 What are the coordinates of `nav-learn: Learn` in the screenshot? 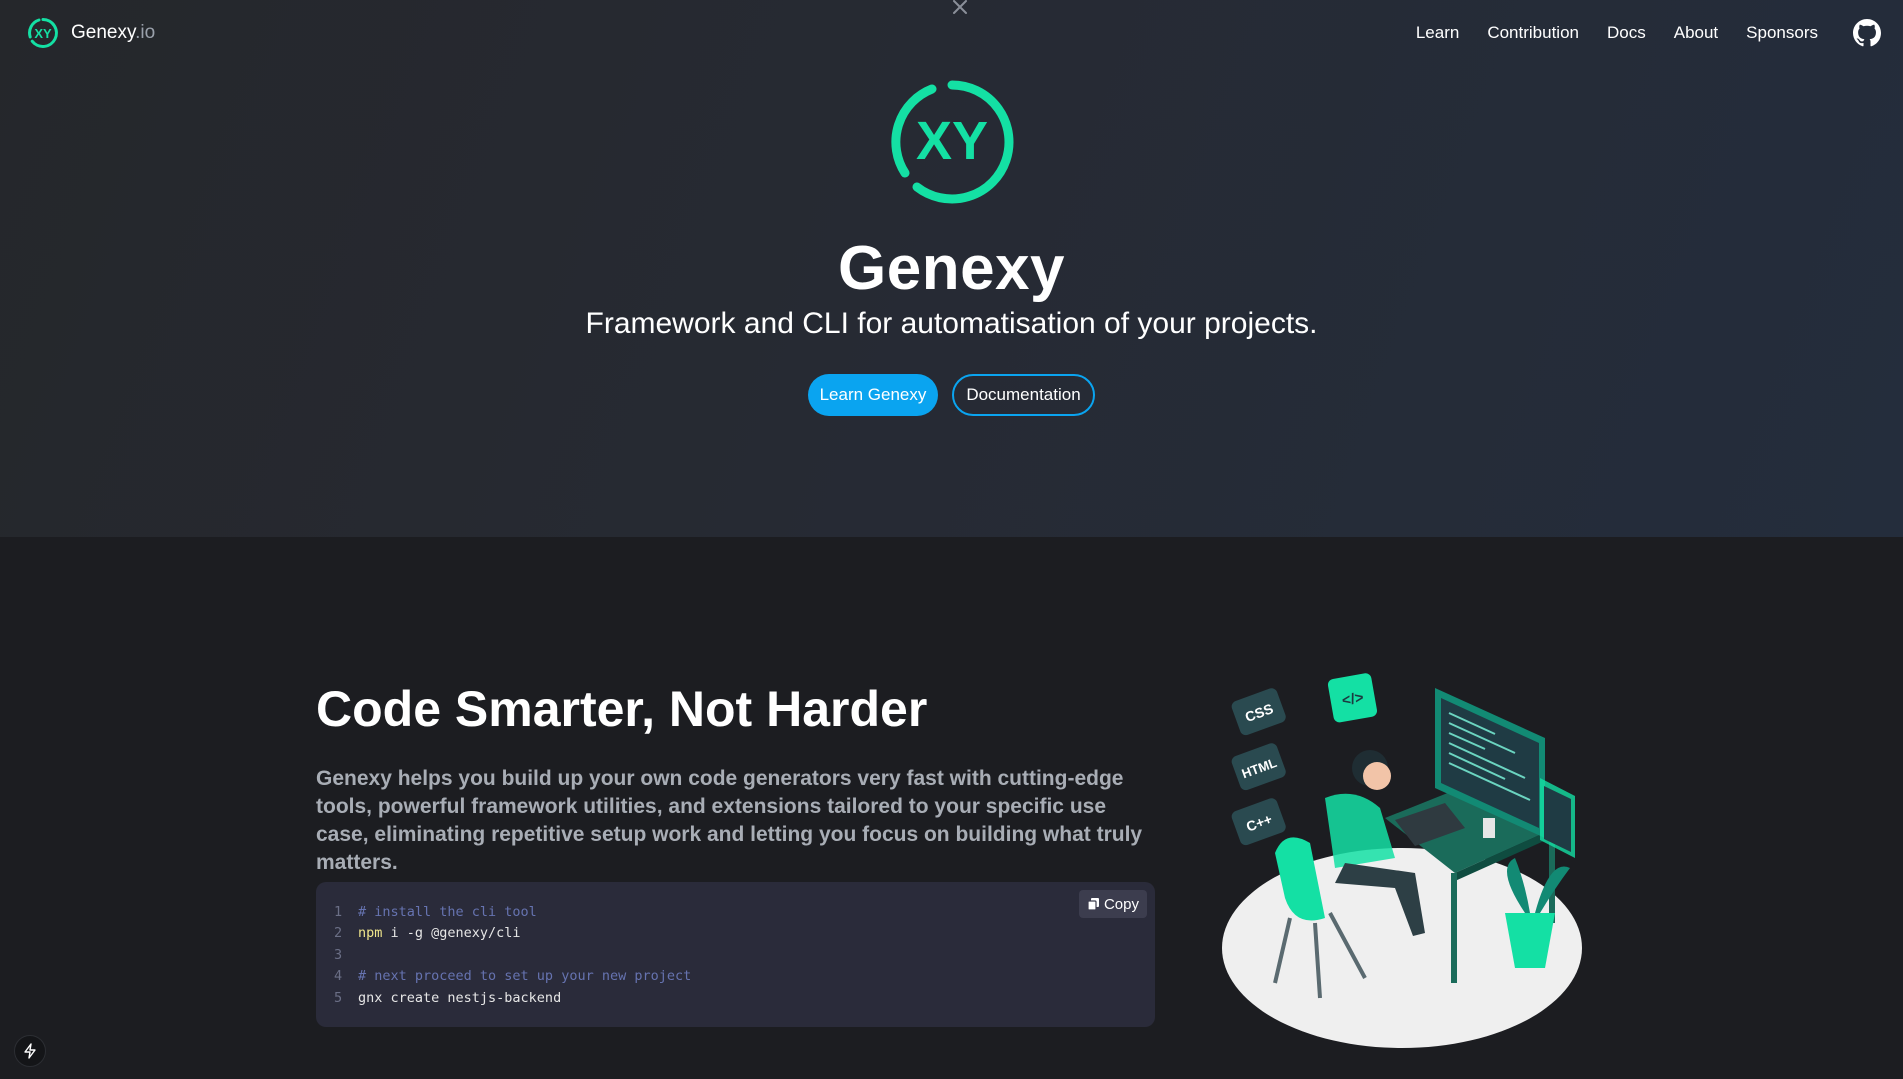 It's located at (1437, 33).